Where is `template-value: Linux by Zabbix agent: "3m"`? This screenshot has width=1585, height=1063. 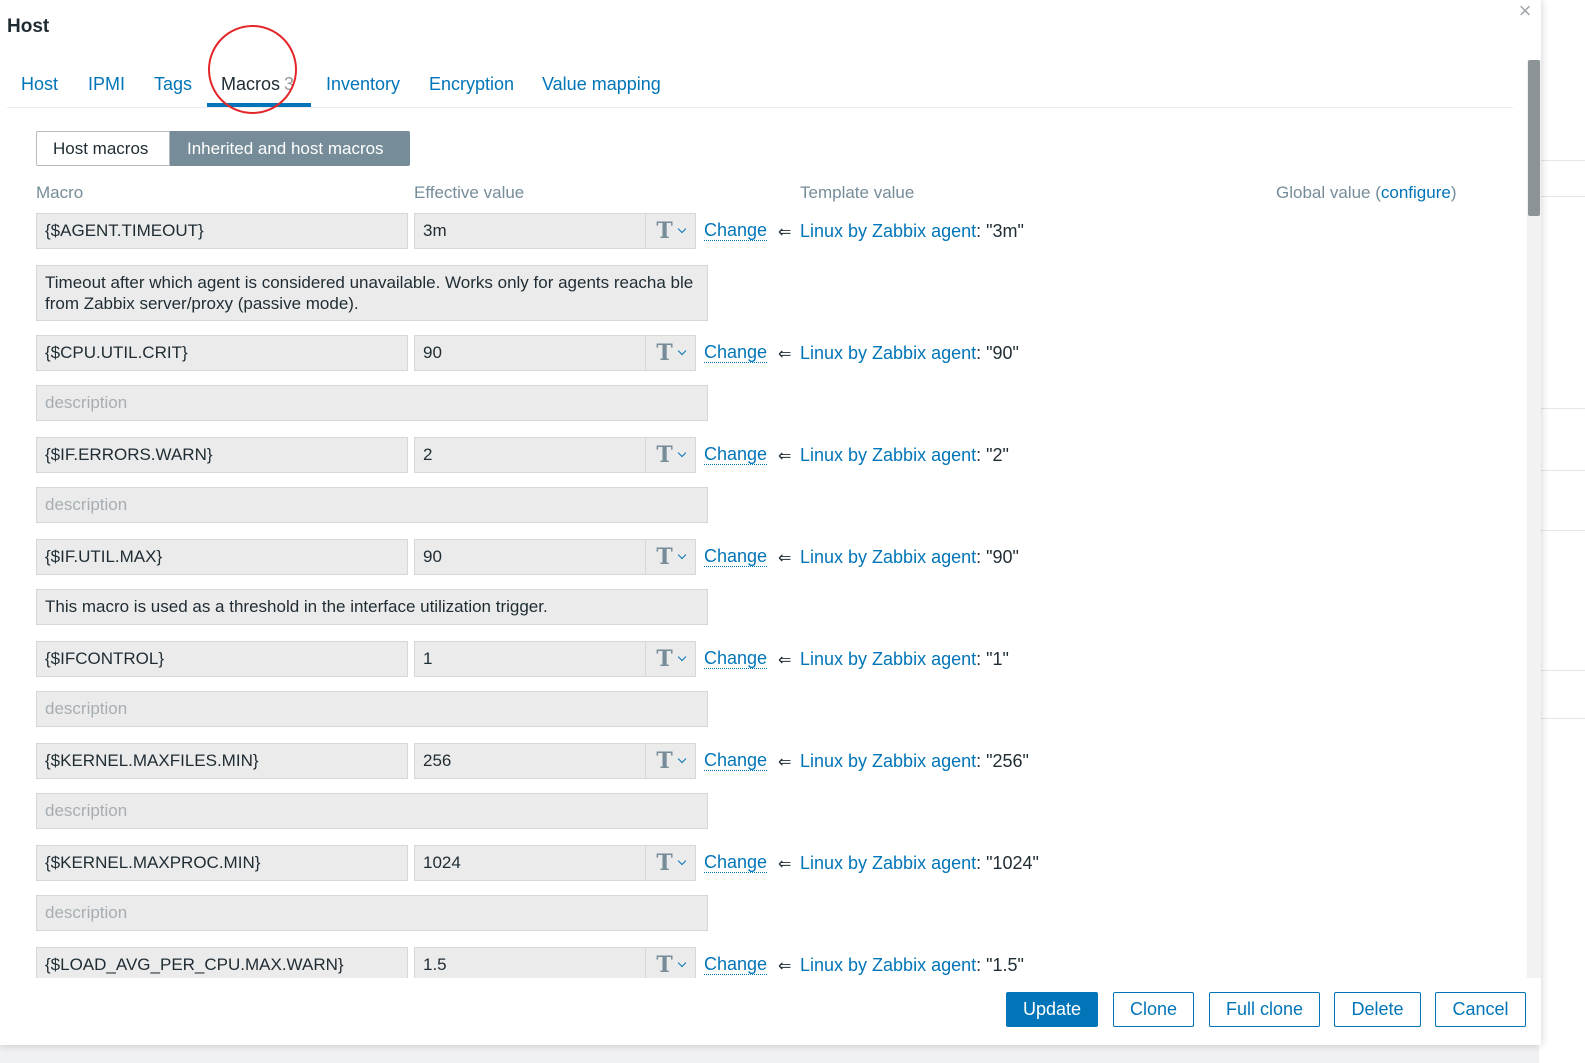
template-value: Linux by Zabbix agent: "3m" is located at coordinates (912, 231).